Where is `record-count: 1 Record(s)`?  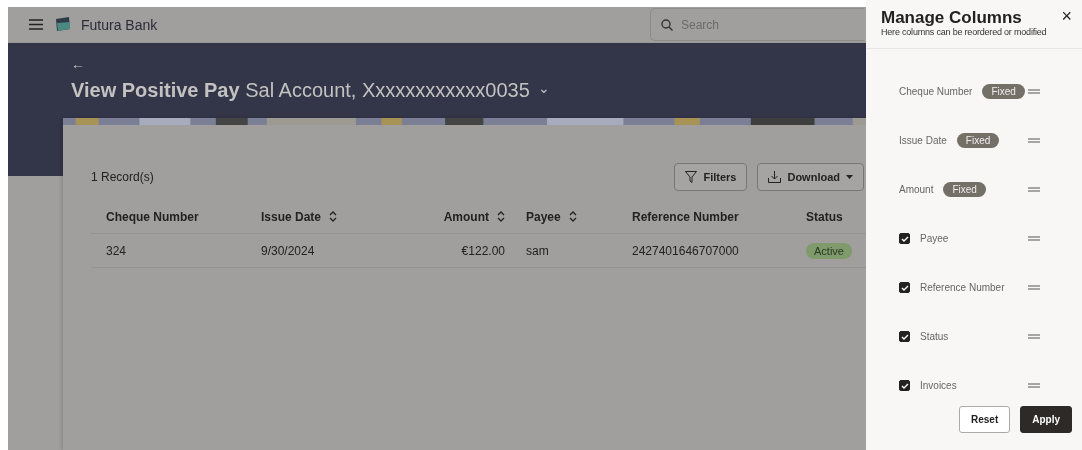 record-count: 1 Record(s) is located at coordinates (122, 177).